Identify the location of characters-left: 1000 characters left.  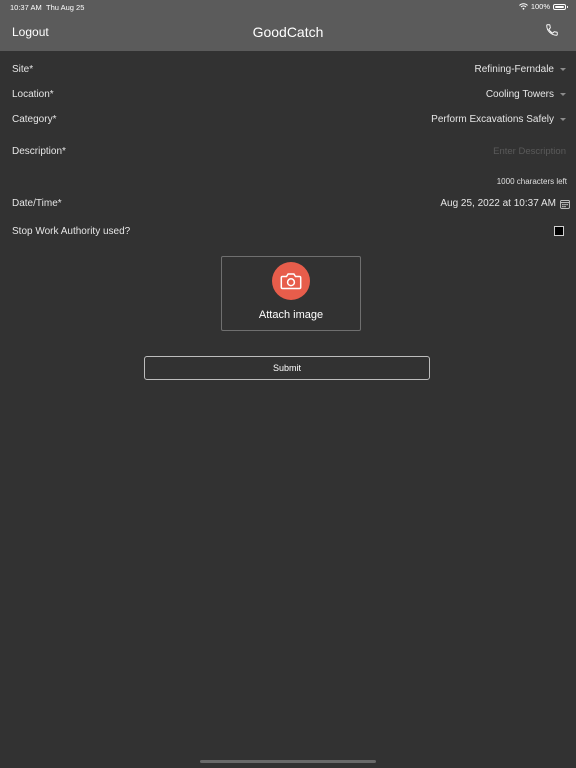
(531, 181).